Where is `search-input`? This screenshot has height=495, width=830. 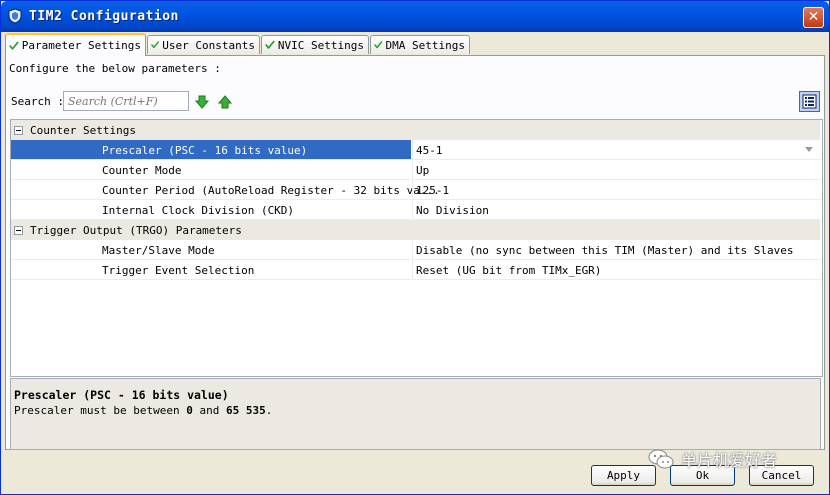
search-input is located at coordinates (126, 101).